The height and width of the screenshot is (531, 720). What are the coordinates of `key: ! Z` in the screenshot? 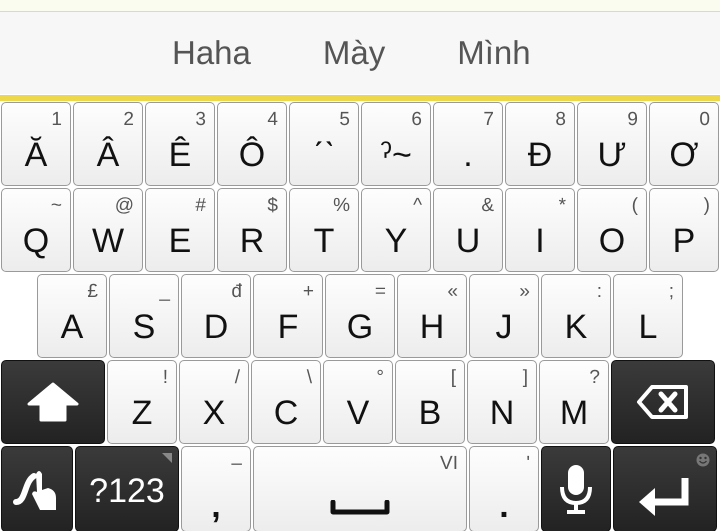 It's located at (142, 402).